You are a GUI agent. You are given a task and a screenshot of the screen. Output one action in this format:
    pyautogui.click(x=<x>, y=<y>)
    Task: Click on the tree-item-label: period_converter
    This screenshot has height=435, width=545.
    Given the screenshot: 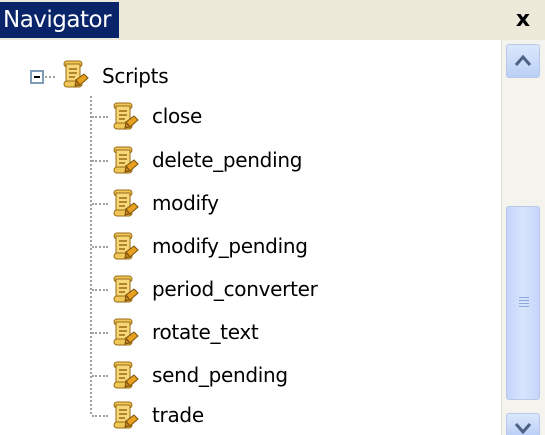 What is the action you would take?
    pyautogui.click(x=235, y=289)
    